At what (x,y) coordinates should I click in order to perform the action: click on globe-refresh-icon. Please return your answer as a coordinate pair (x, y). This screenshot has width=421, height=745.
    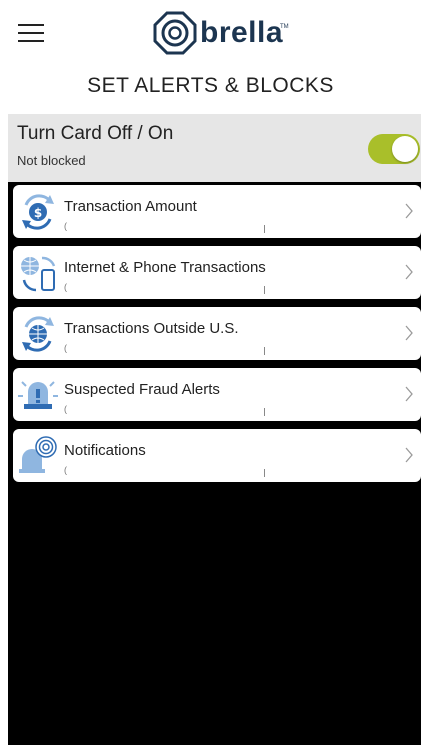
    Looking at the image, I should click on (38, 334).